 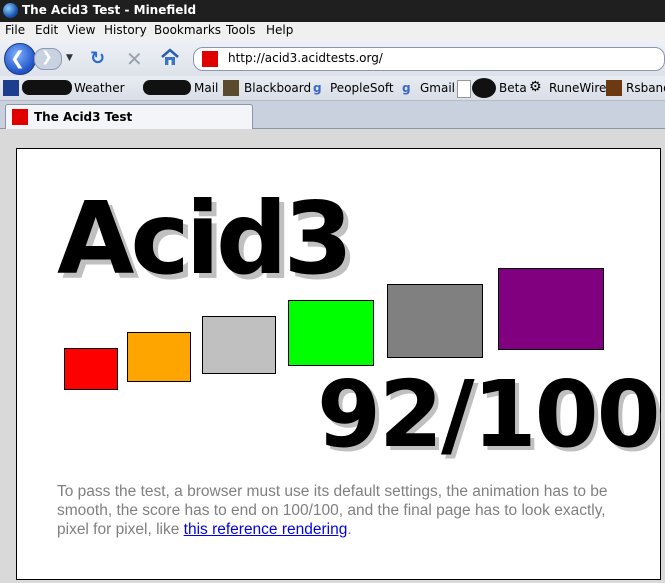 I want to click on bookmark-rsband: Rsband, so click(x=645, y=88).